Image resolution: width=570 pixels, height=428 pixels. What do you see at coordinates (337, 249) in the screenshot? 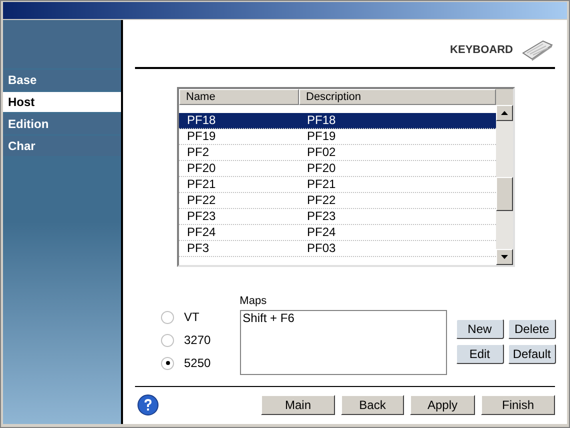
I see `table-row: PF3 PF03` at bounding box center [337, 249].